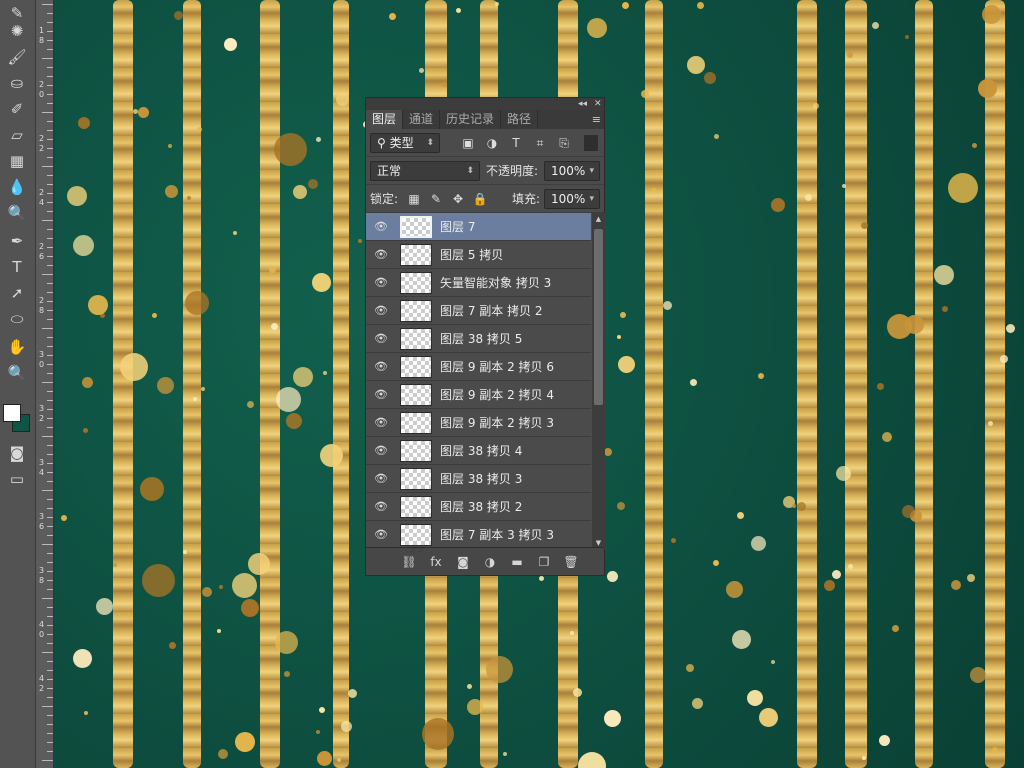 The width and height of the screenshot is (1024, 768). I want to click on layer-name: 图层 7 副本 拷贝 2, so click(491, 311).